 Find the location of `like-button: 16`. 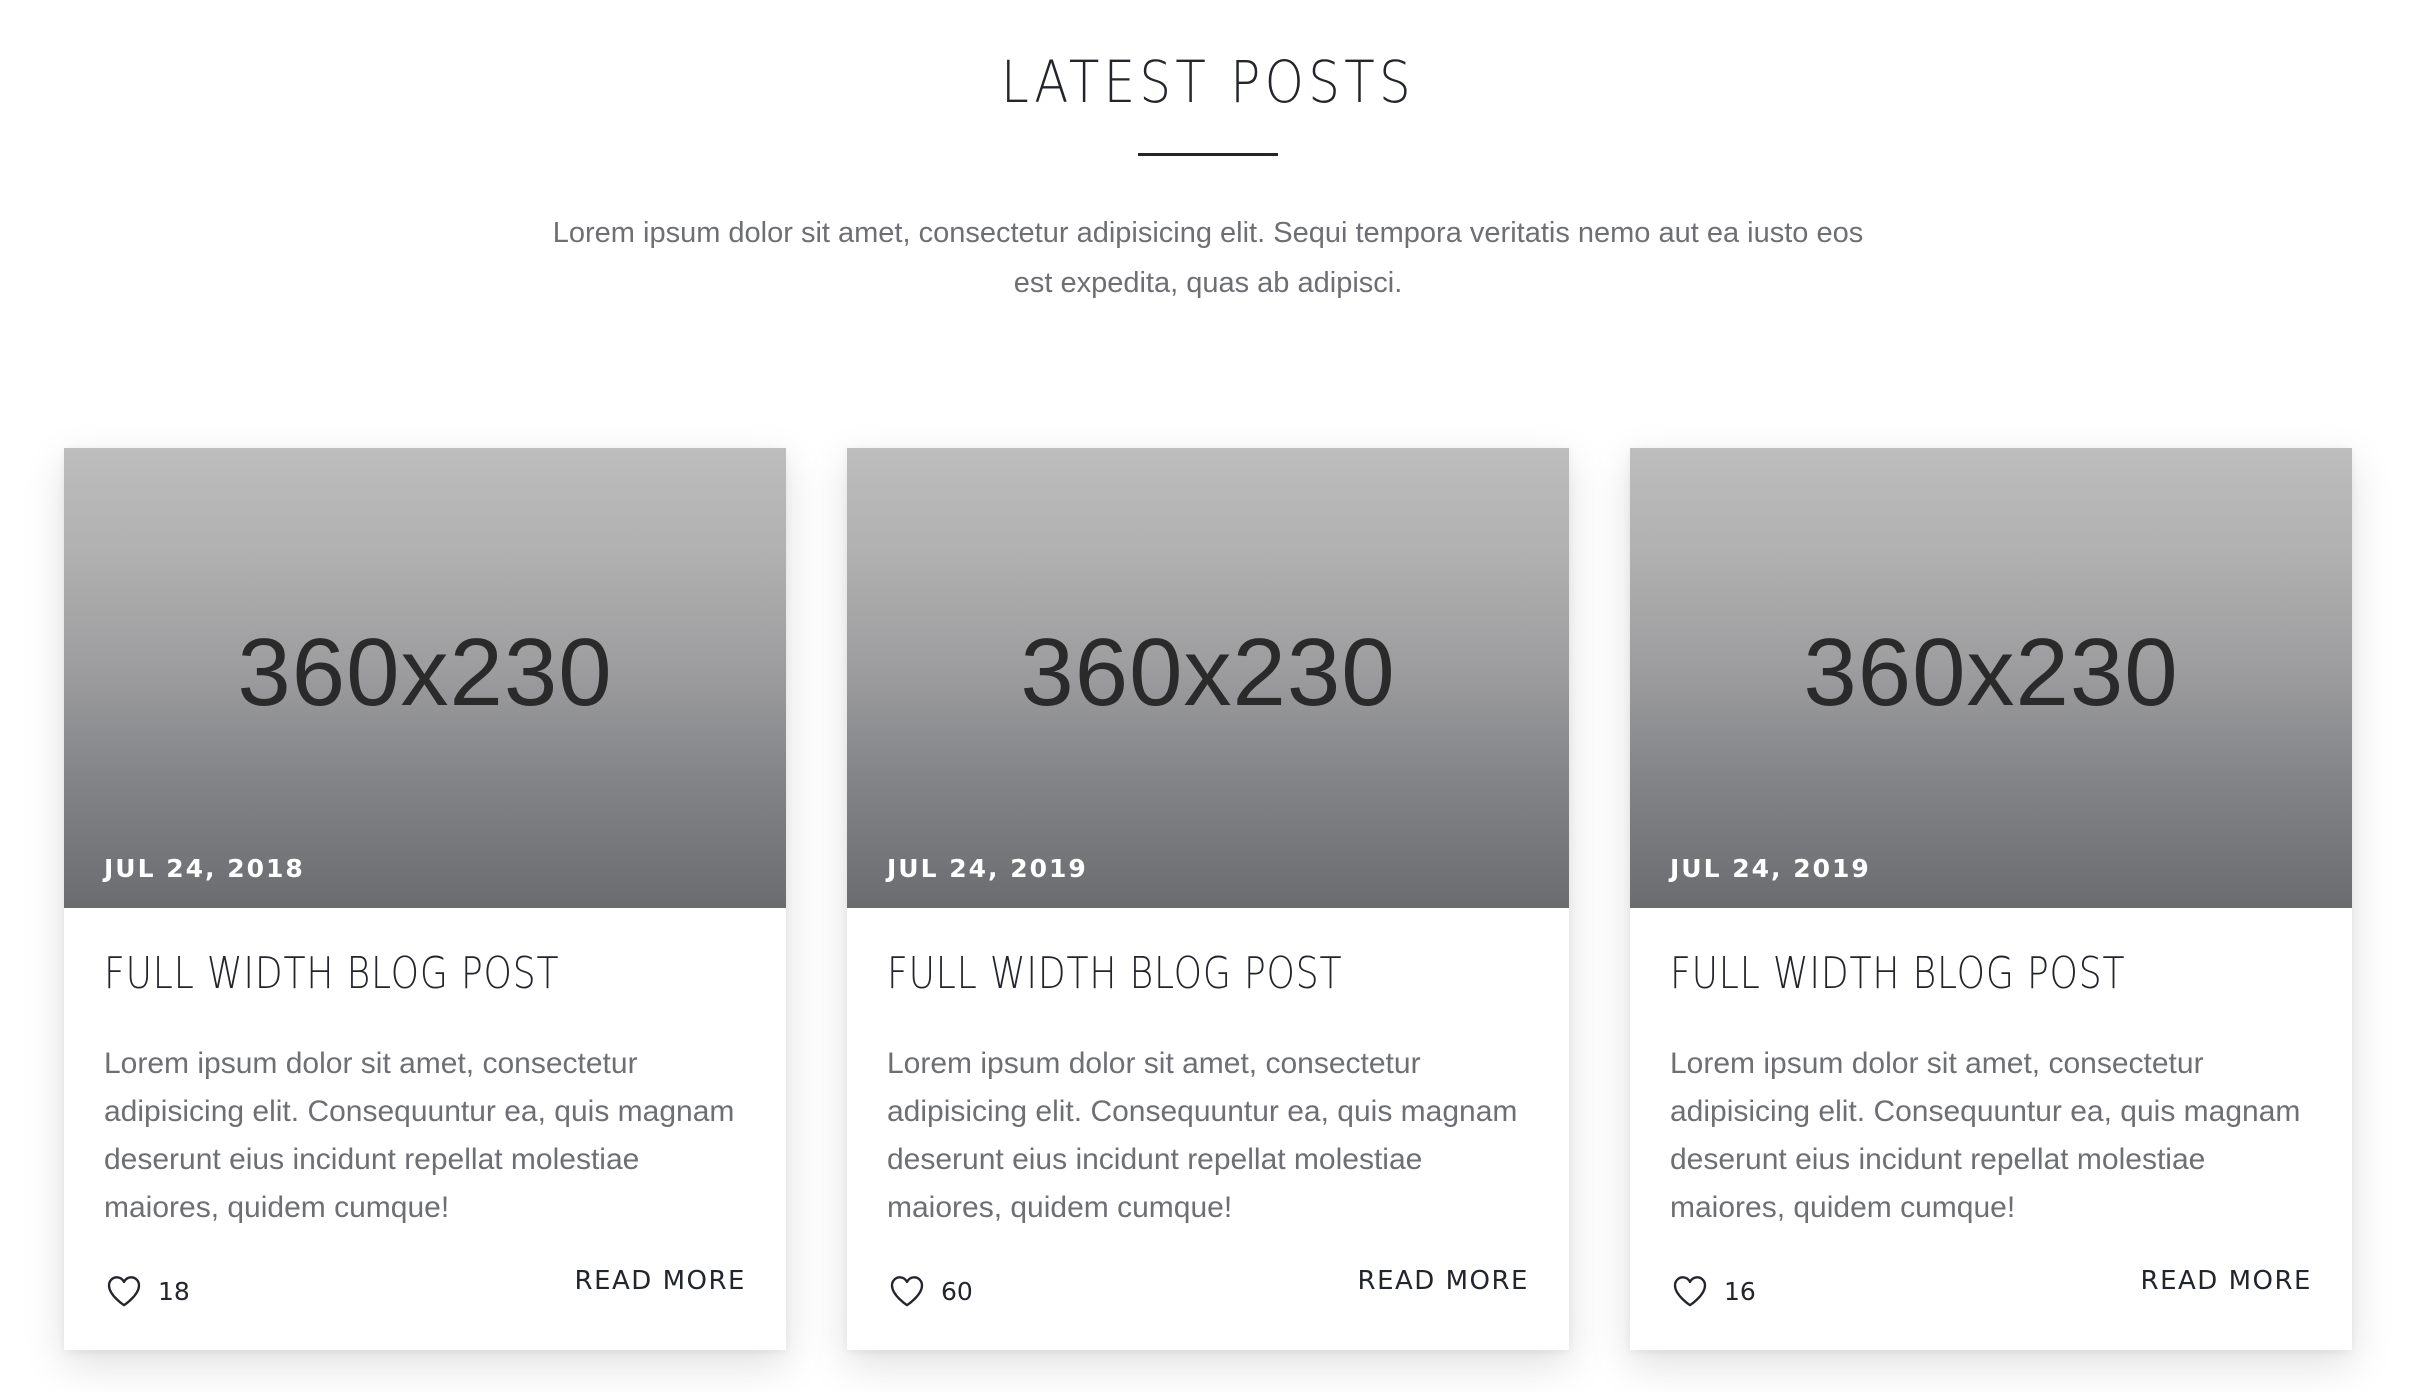

like-button: 16 is located at coordinates (1713, 1291).